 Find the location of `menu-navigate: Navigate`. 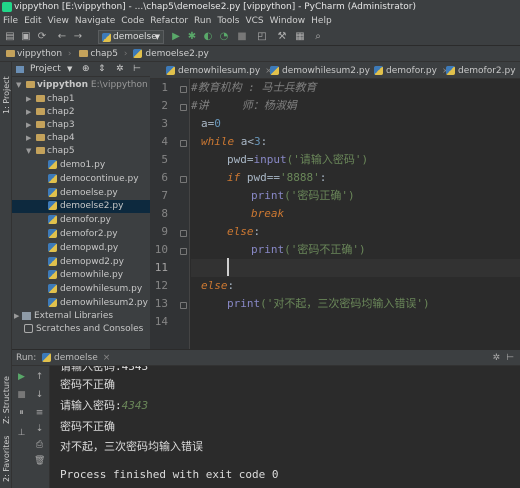

menu-navigate: Navigate is located at coordinates (95, 21).